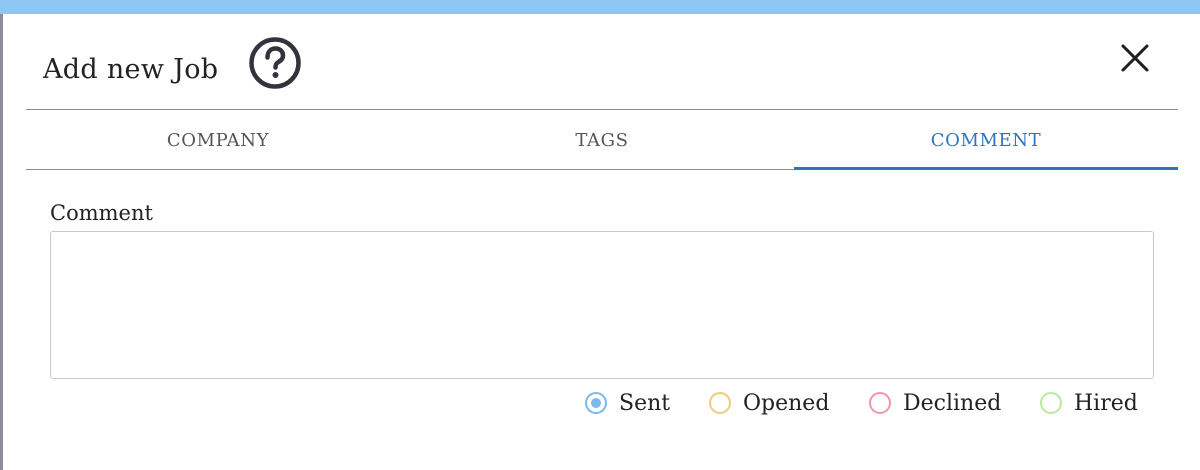 The height and width of the screenshot is (470, 1200). What do you see at coordinates (101, 213) in the screenshot?
I see `comment-label: Comment` at bounding box center [101, 213].